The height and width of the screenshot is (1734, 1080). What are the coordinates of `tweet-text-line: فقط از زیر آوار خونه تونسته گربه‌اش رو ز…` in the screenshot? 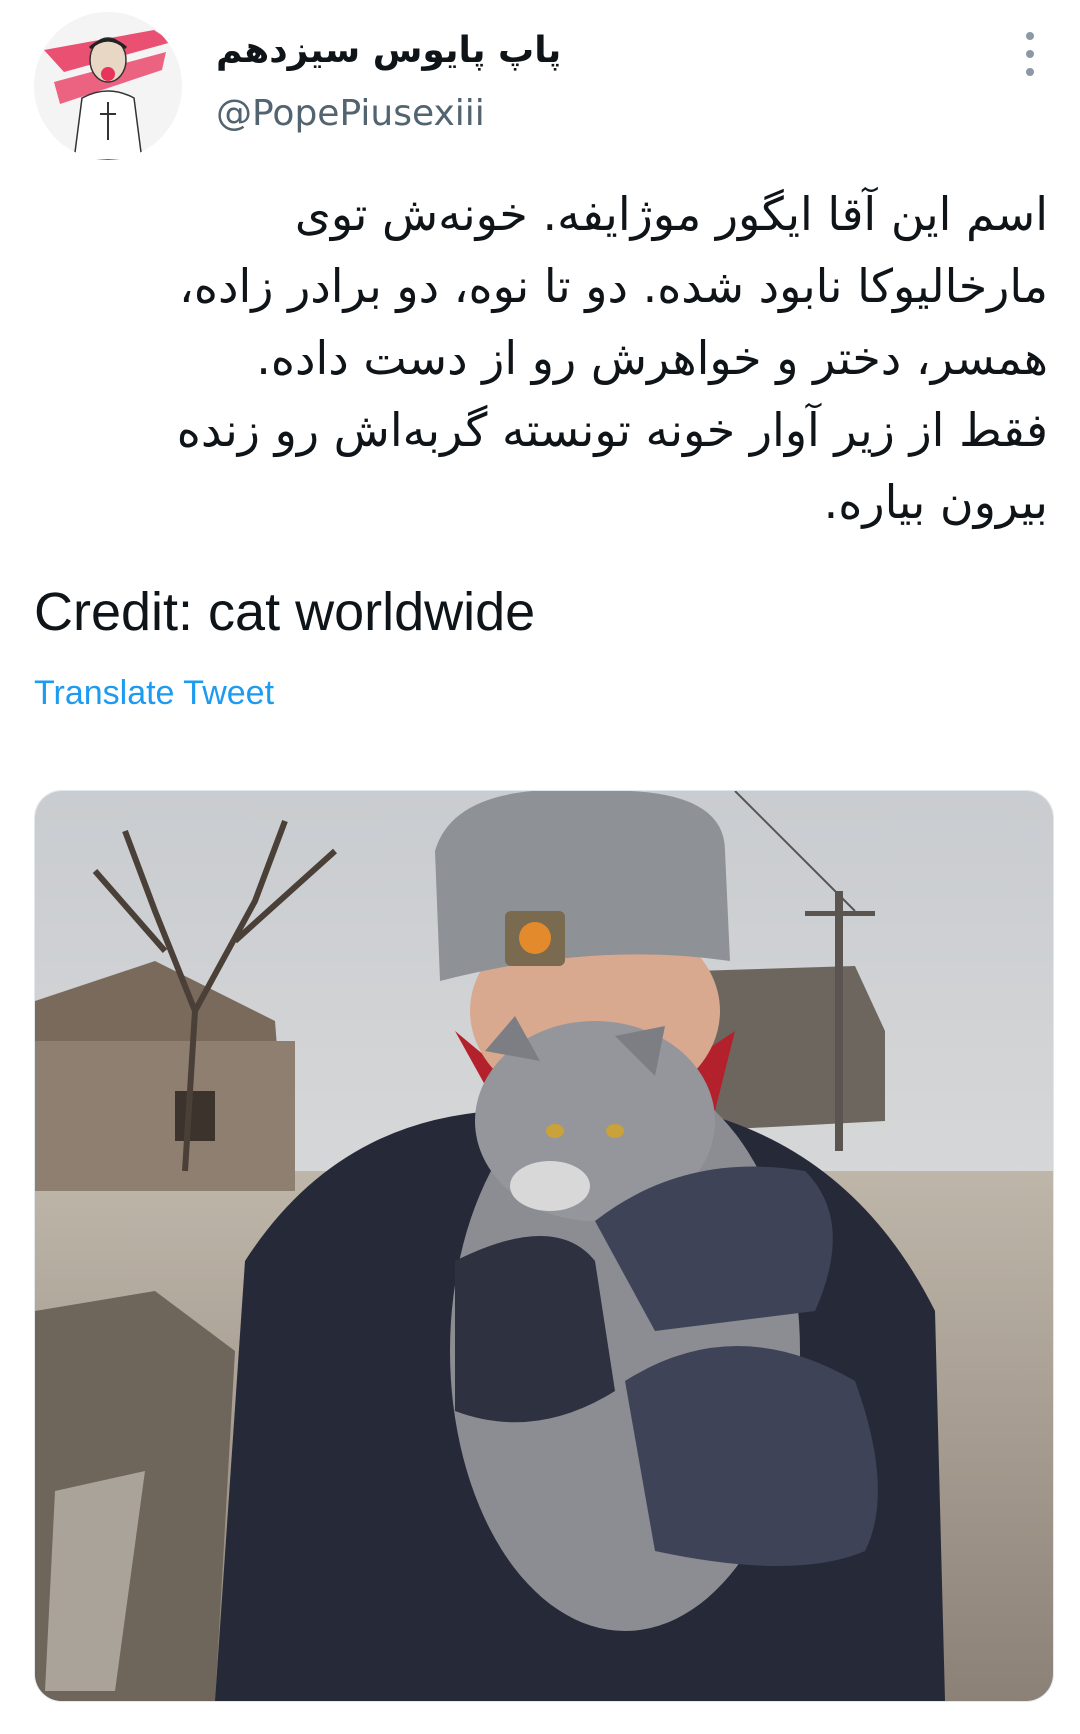 It's located at (612, 430).